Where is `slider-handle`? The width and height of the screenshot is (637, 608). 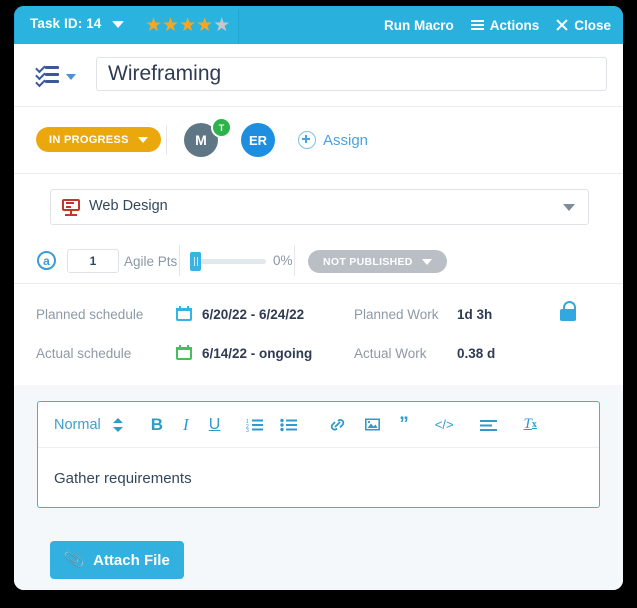
slider-handle is located at coordinates (195, 261).